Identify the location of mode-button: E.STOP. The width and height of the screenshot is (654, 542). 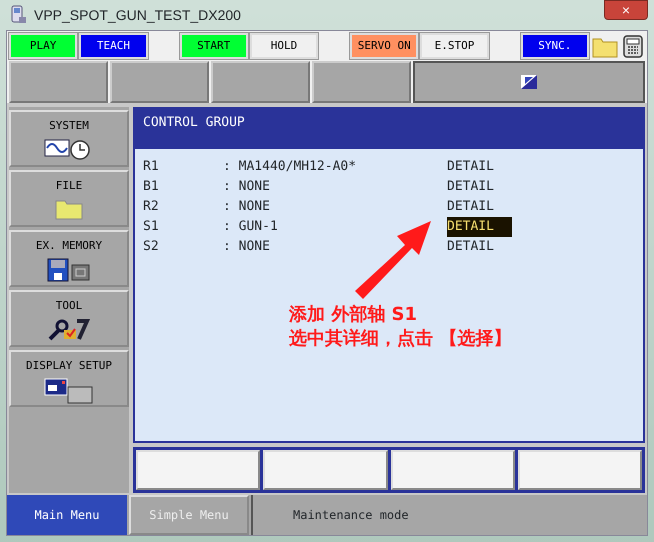
(454, 46).